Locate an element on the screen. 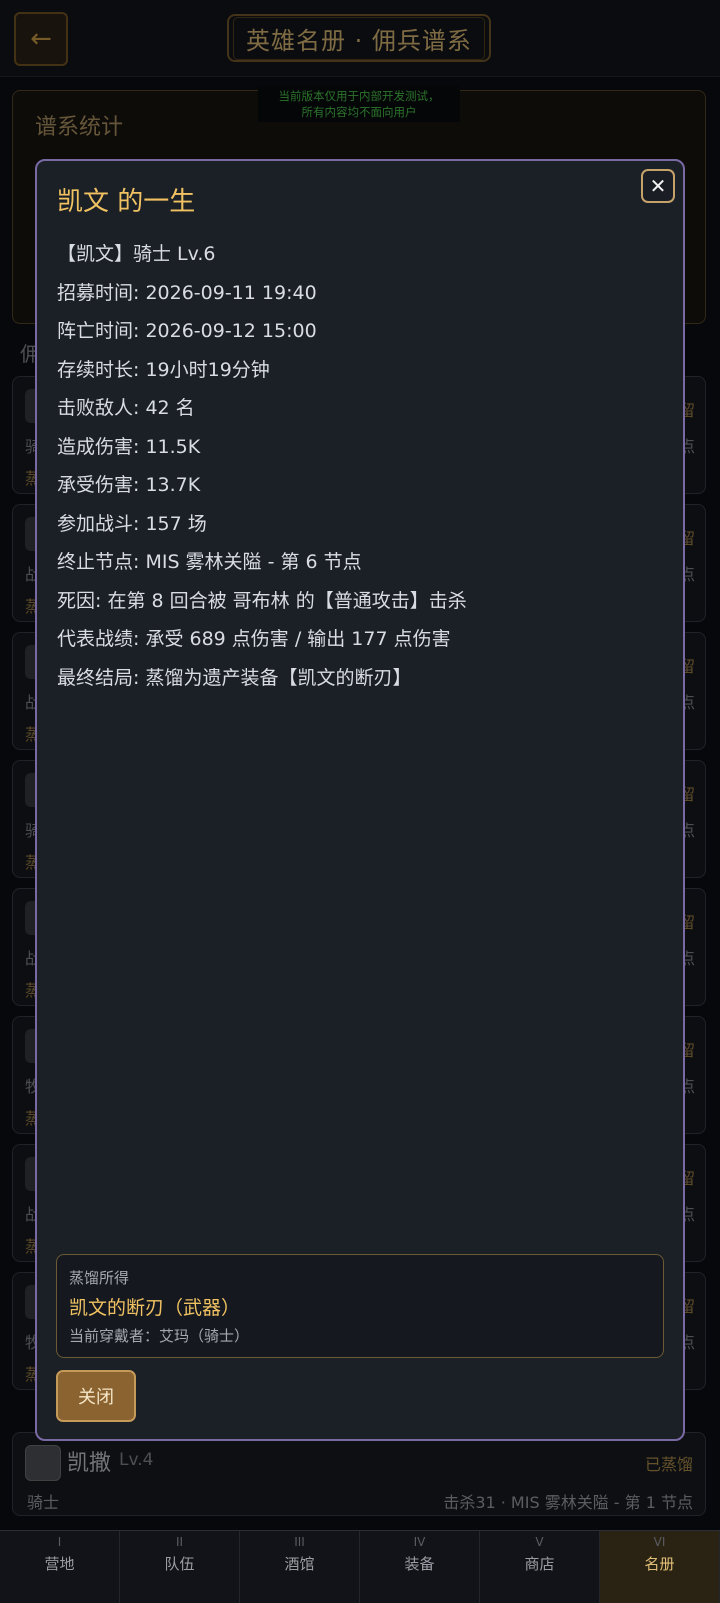 The height and width of the screenshot is (1603, 720). nav-label: 装备 is located at coordinates (419, 1564).